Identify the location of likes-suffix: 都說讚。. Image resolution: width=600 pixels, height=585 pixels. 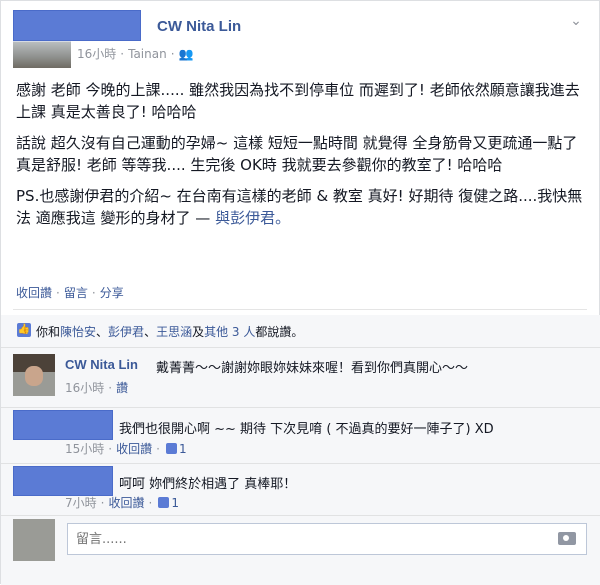
(279, 332).